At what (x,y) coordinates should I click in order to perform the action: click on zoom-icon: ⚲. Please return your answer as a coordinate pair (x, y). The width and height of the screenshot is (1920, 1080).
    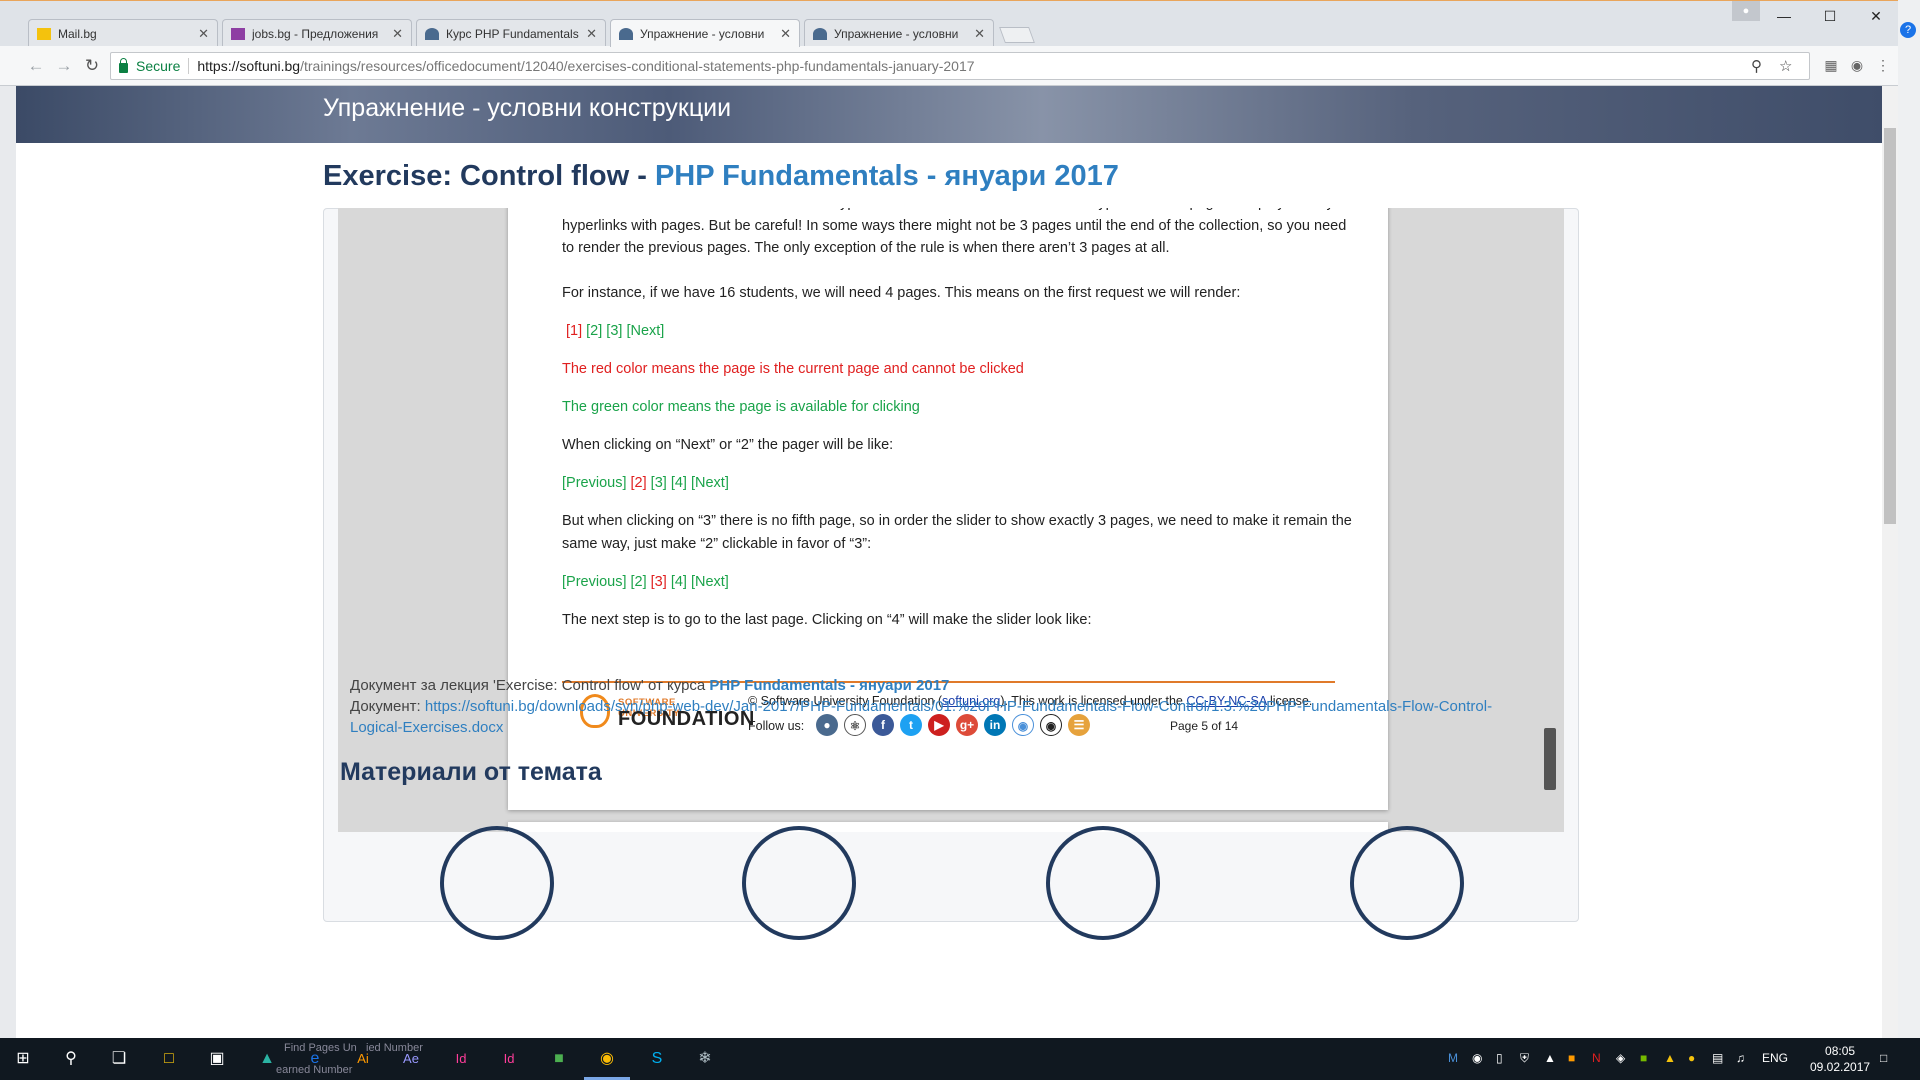
    Looking at the image, I should click on (1756, 66).